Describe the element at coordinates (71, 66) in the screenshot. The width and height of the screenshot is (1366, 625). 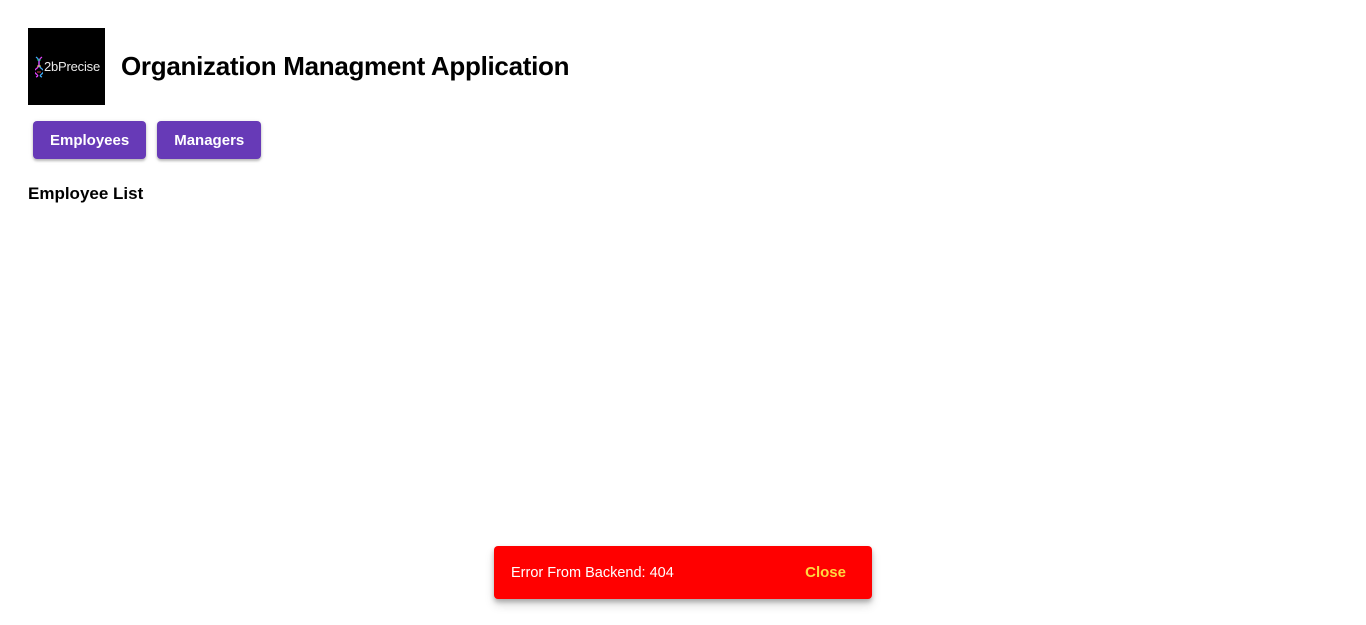
I see `logo-text: 2bPrecise` at that location.